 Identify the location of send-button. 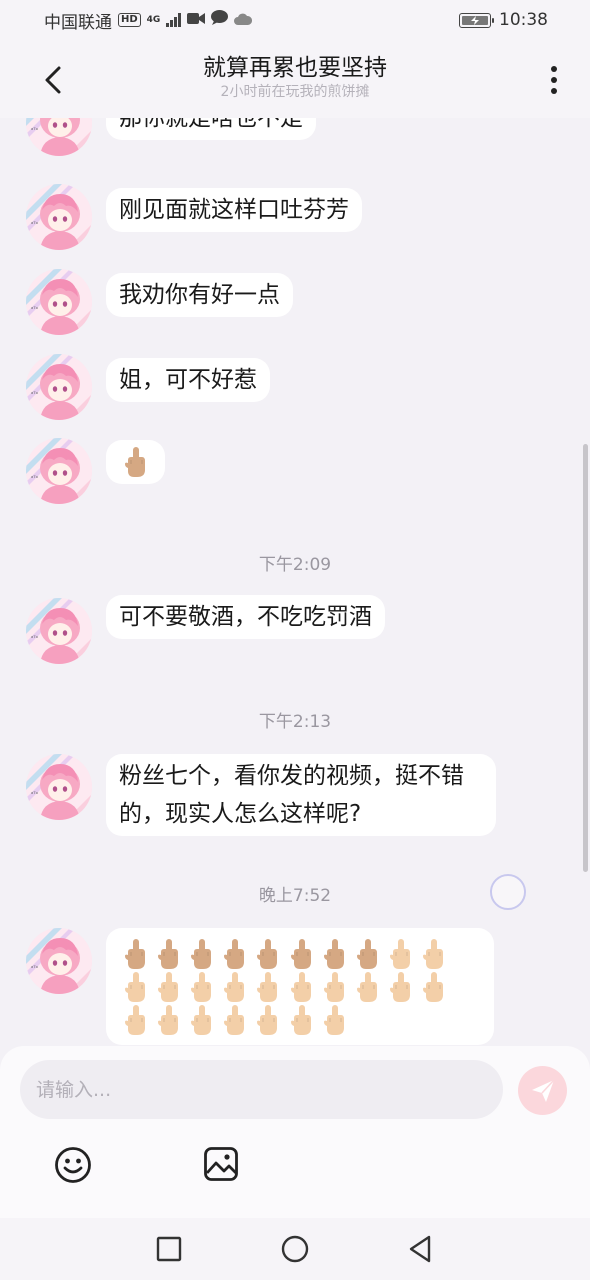
(542, 1090).